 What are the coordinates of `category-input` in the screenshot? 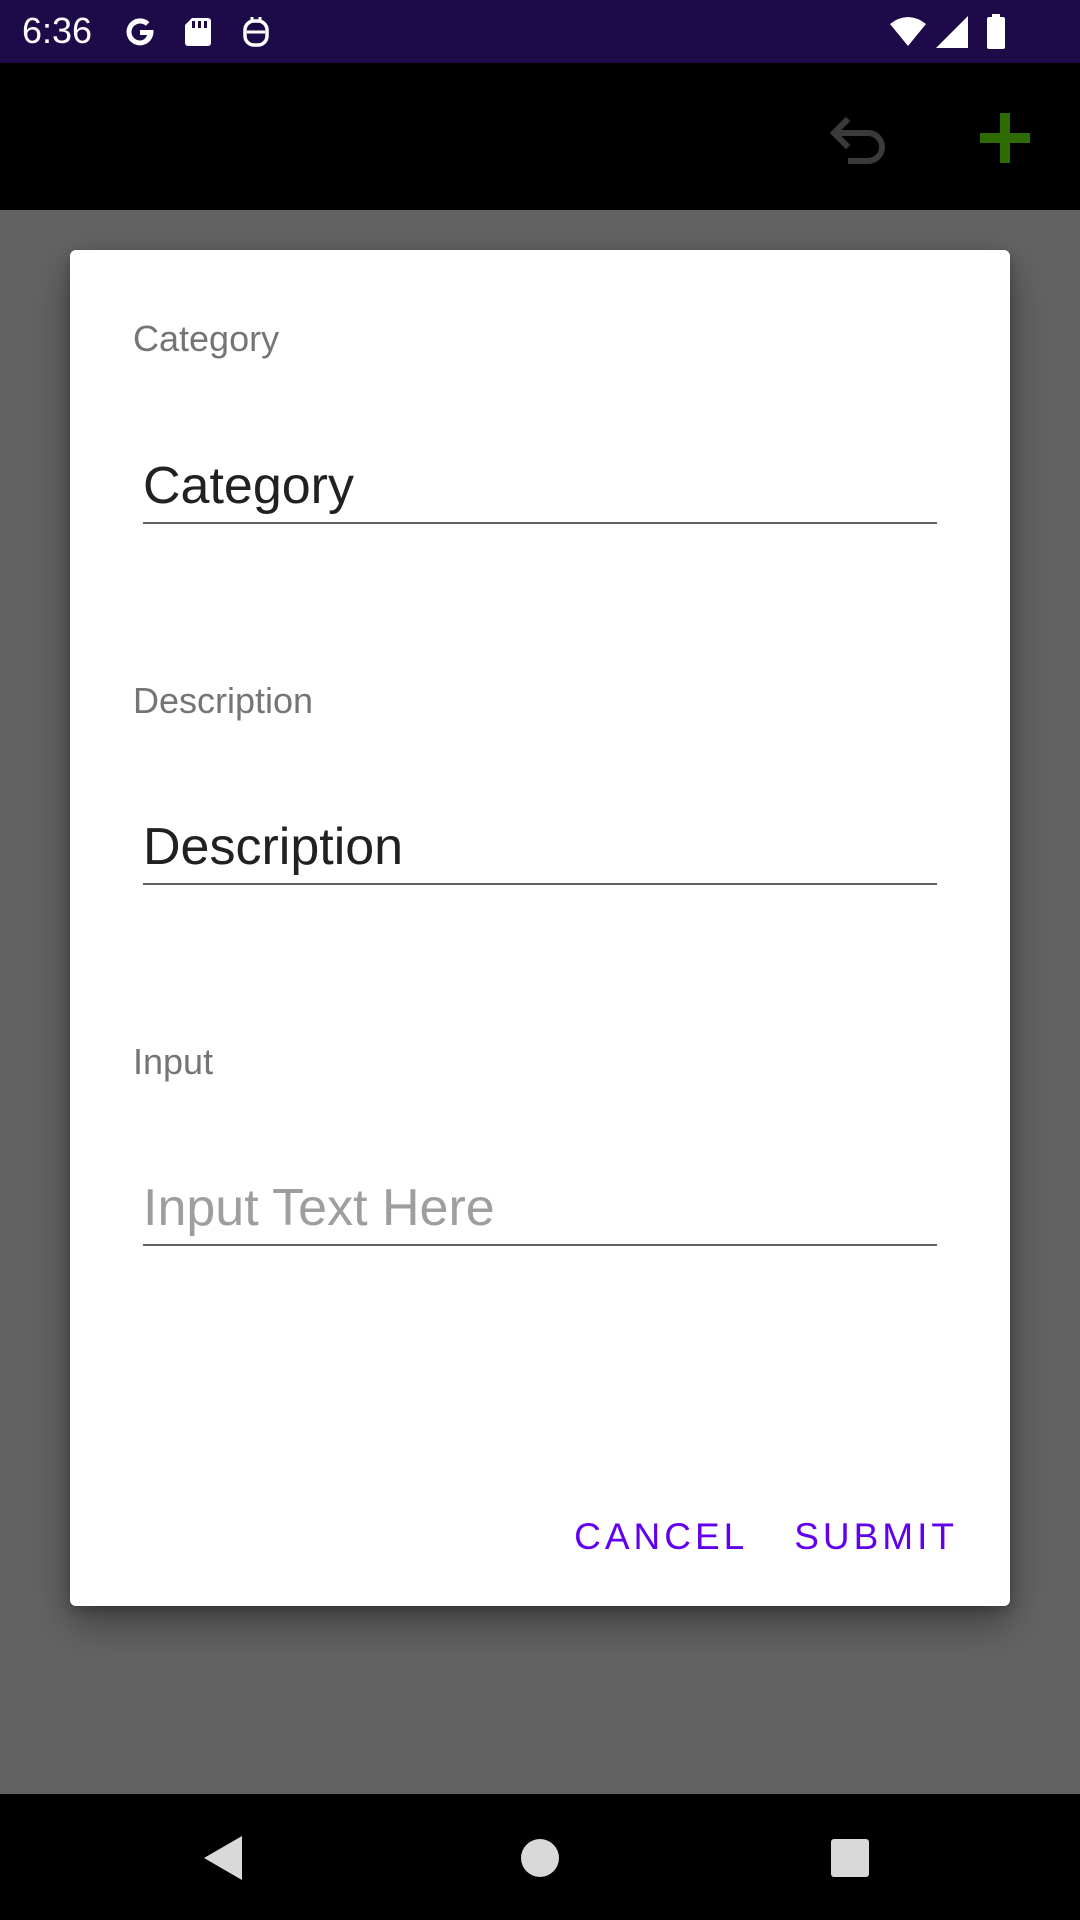 It's located at (540, 486).